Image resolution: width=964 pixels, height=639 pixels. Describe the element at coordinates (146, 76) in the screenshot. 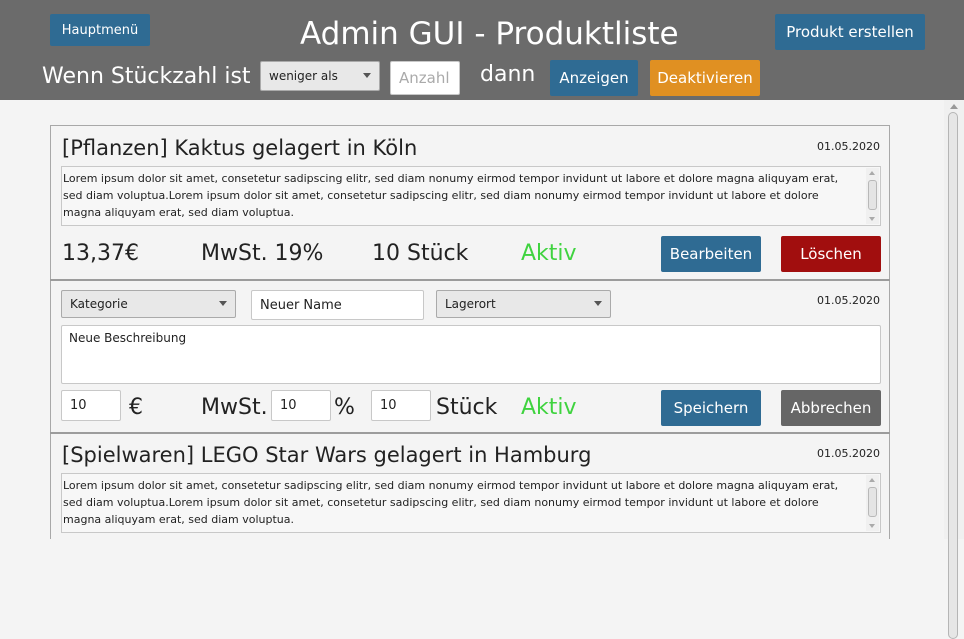

I see `filter-label: Wenn Stückzahl ist` at that location.